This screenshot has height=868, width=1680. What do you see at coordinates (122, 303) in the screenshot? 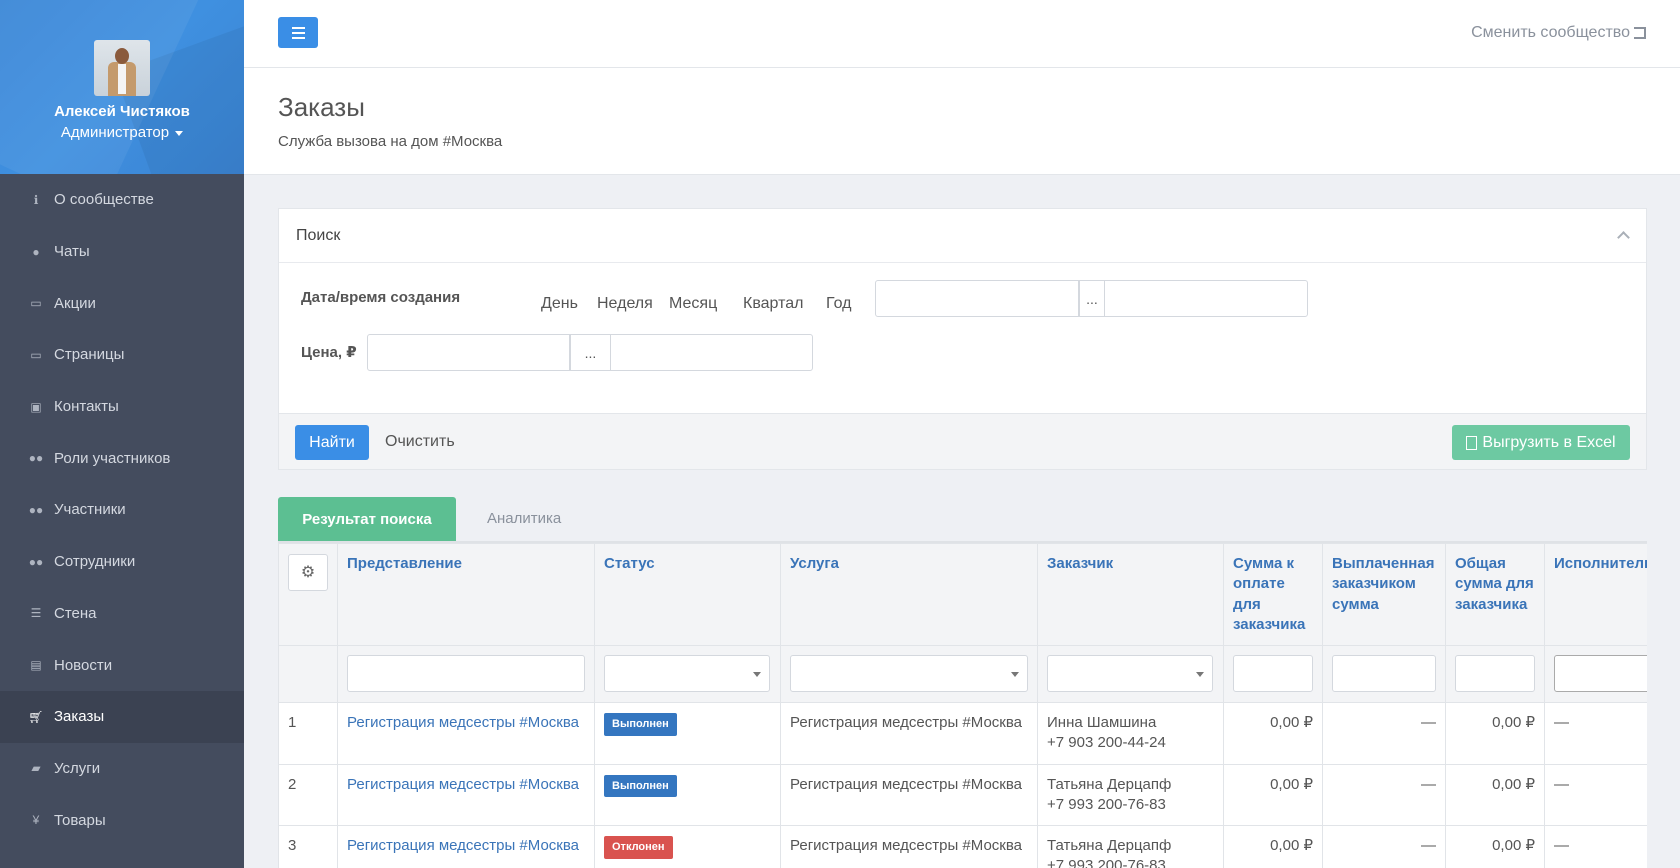
I see `sidebar-item-promotions: ▭ Акции` at bounding box center [122, 303].